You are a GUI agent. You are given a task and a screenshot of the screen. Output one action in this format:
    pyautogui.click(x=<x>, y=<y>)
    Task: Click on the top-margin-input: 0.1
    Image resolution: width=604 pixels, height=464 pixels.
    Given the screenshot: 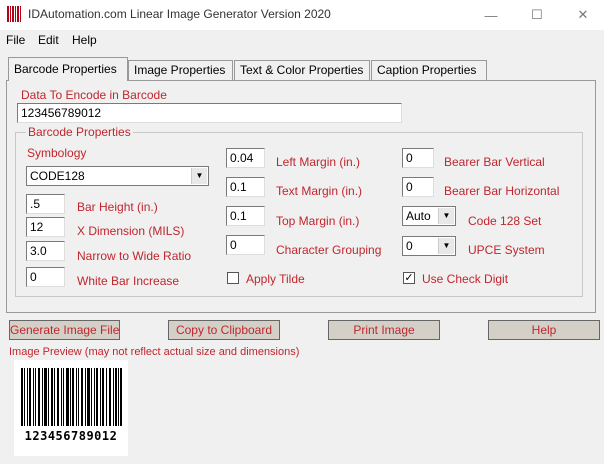 What is the action you would take?
    pyautogui.click(x=245, y=216)
    